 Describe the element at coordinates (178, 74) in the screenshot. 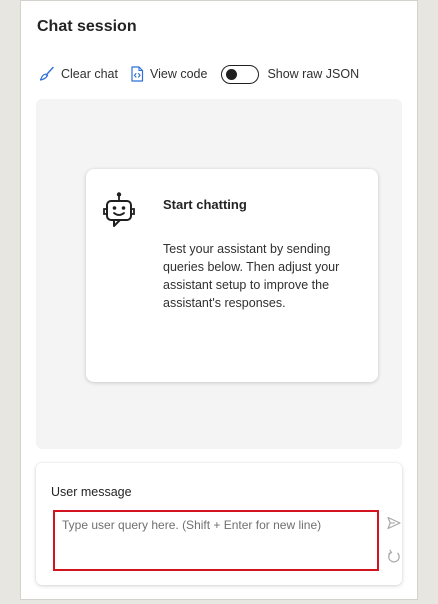

I see `view-code-label: View code` at that location.